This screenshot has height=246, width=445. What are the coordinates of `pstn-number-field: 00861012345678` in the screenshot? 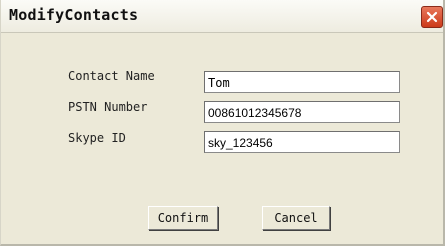 It's located at (302, 112).